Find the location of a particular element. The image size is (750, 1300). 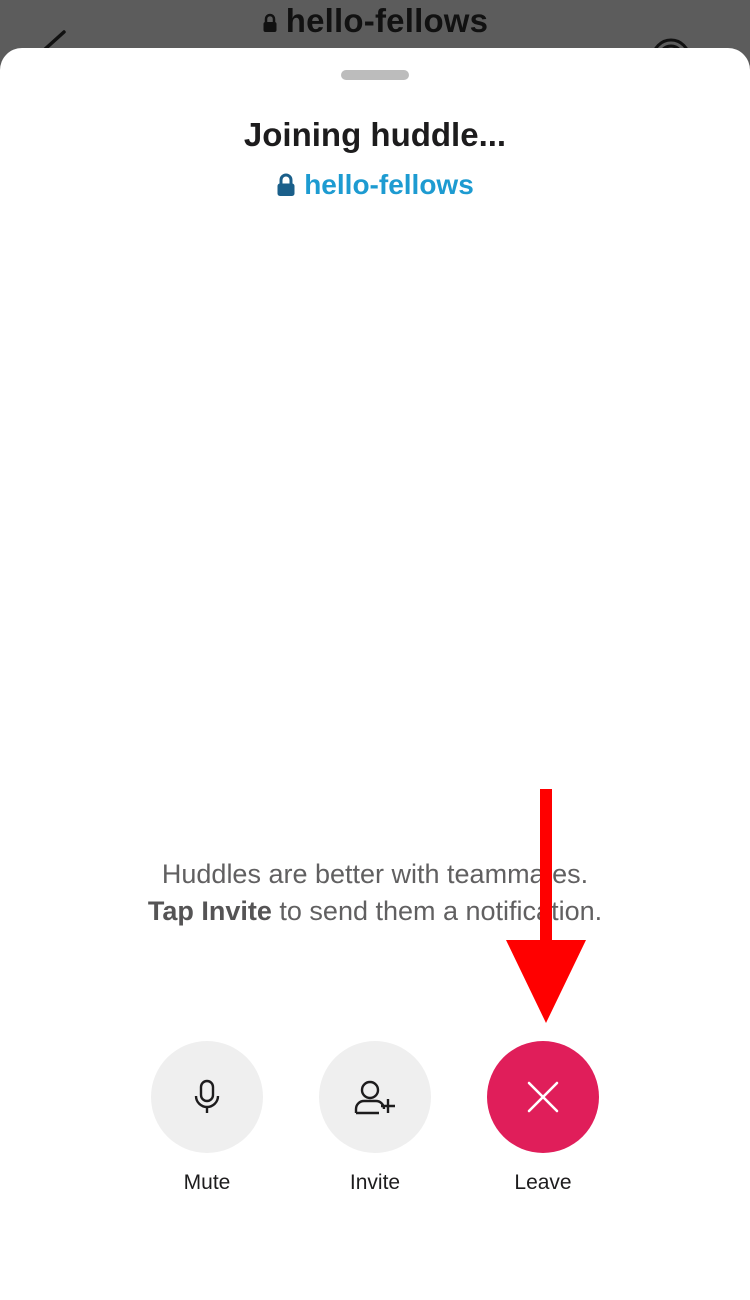

huddle-channel-link: hello-fellows is located at coordinates (375, 185).